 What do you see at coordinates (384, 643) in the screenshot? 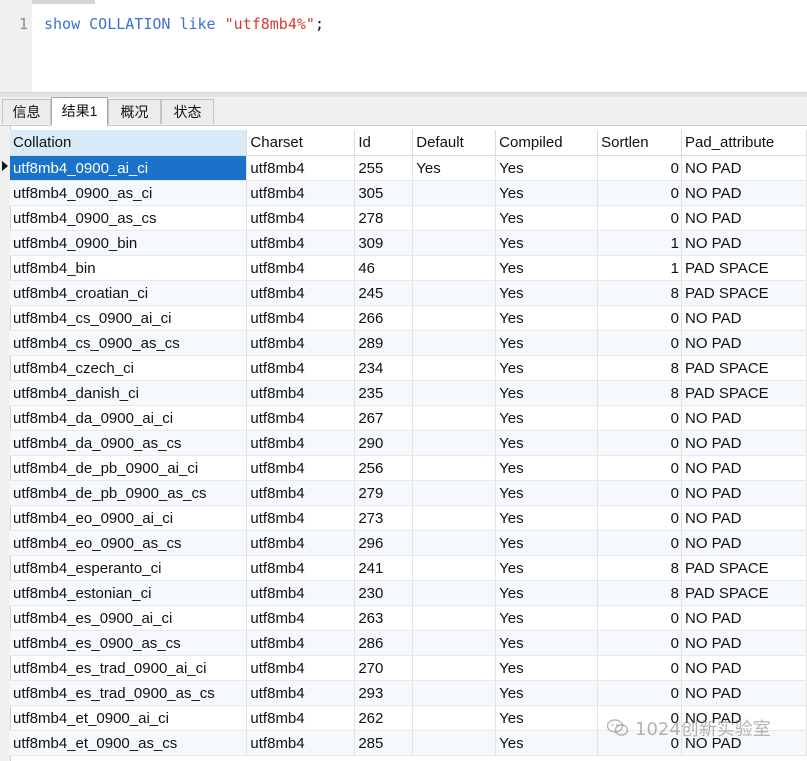
I see `cell-id: 286` at bounding box center [384, 643].